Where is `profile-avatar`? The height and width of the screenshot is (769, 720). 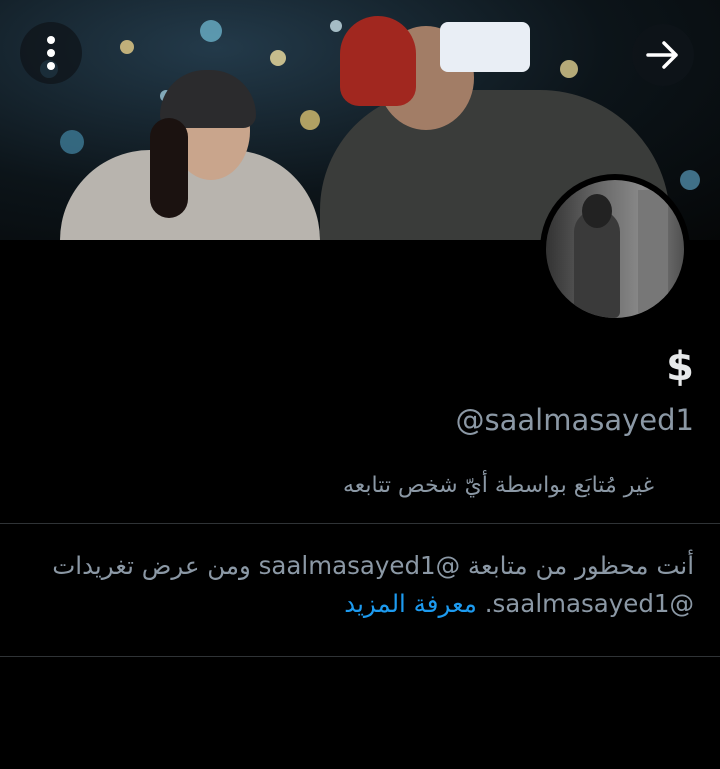 profile-avatar is located at coordinates (615, 249).